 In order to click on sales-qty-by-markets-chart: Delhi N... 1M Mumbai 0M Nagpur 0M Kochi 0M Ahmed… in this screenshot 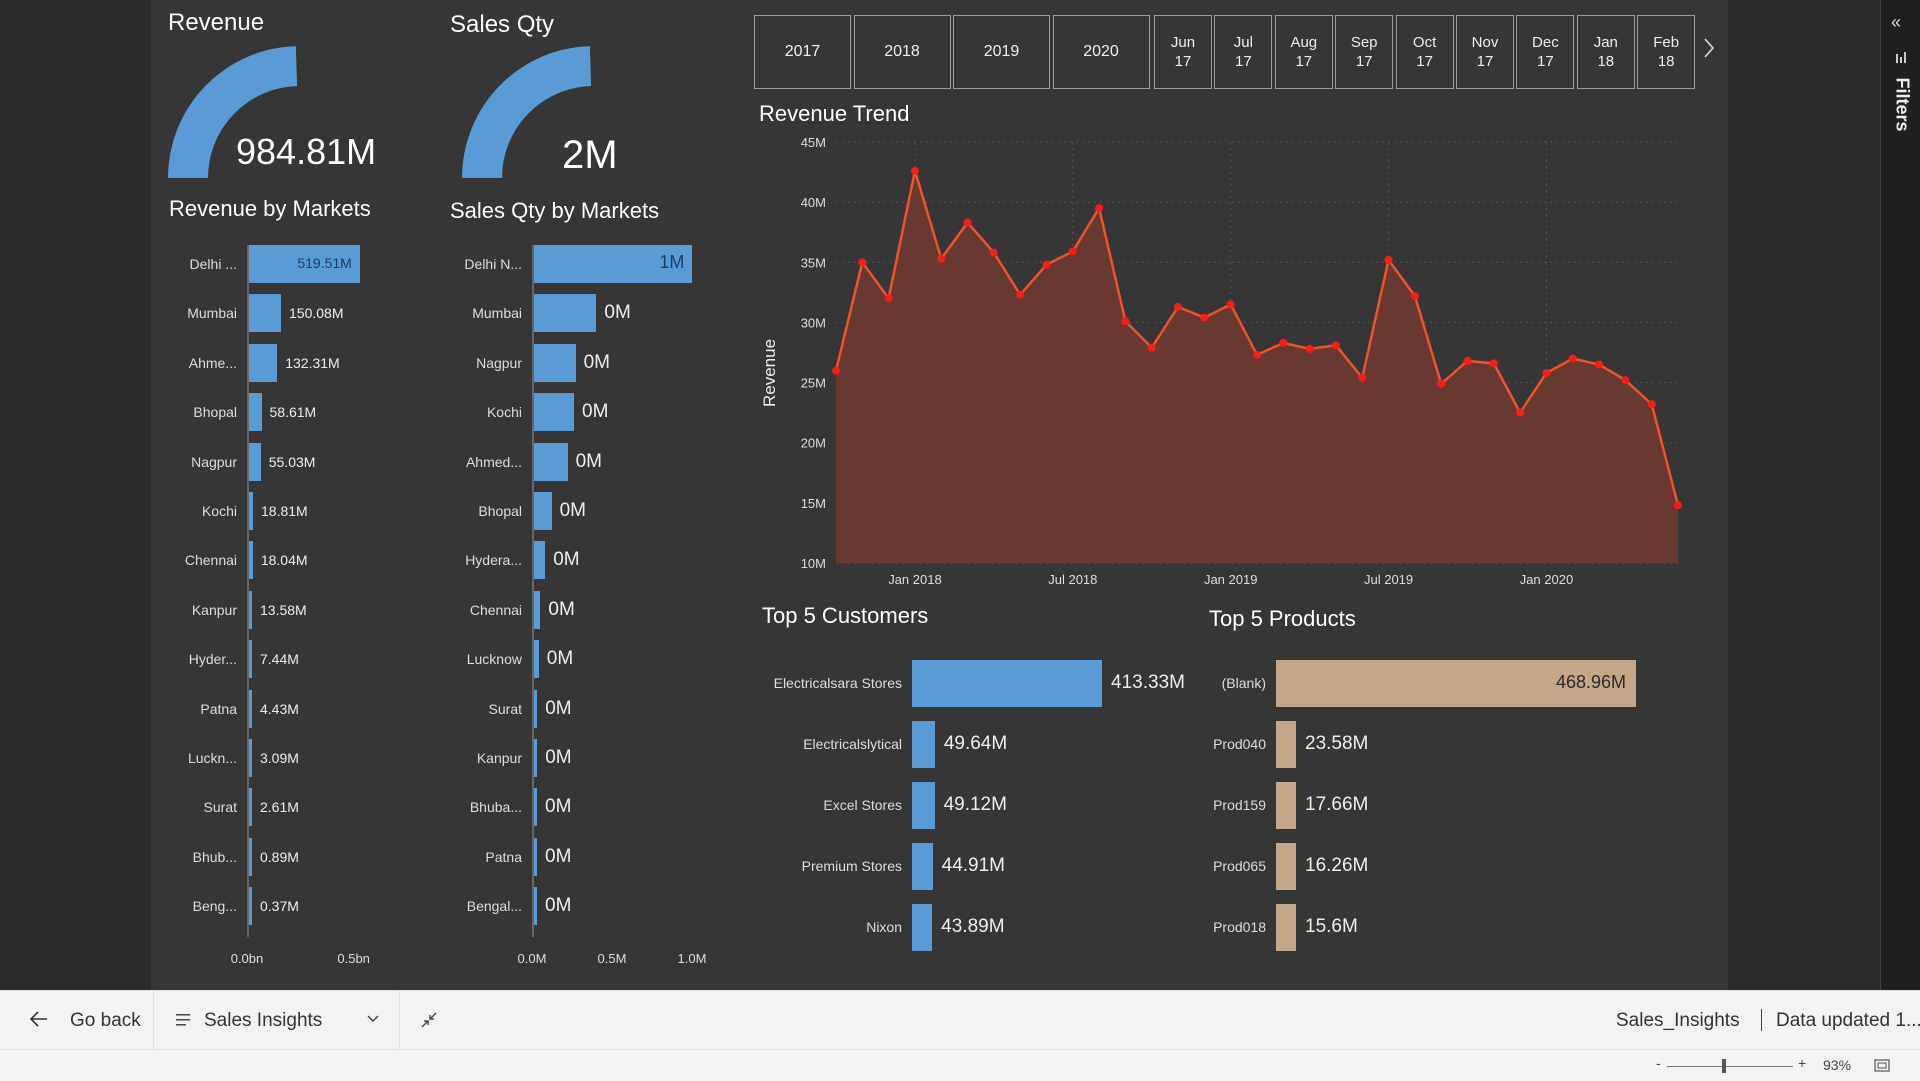, I will do `click(584, 612)`.